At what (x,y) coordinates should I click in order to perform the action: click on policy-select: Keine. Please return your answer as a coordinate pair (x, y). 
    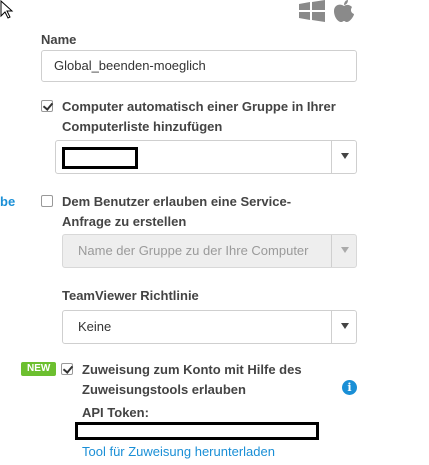
    Looking at the image, I should click on (209, 327).